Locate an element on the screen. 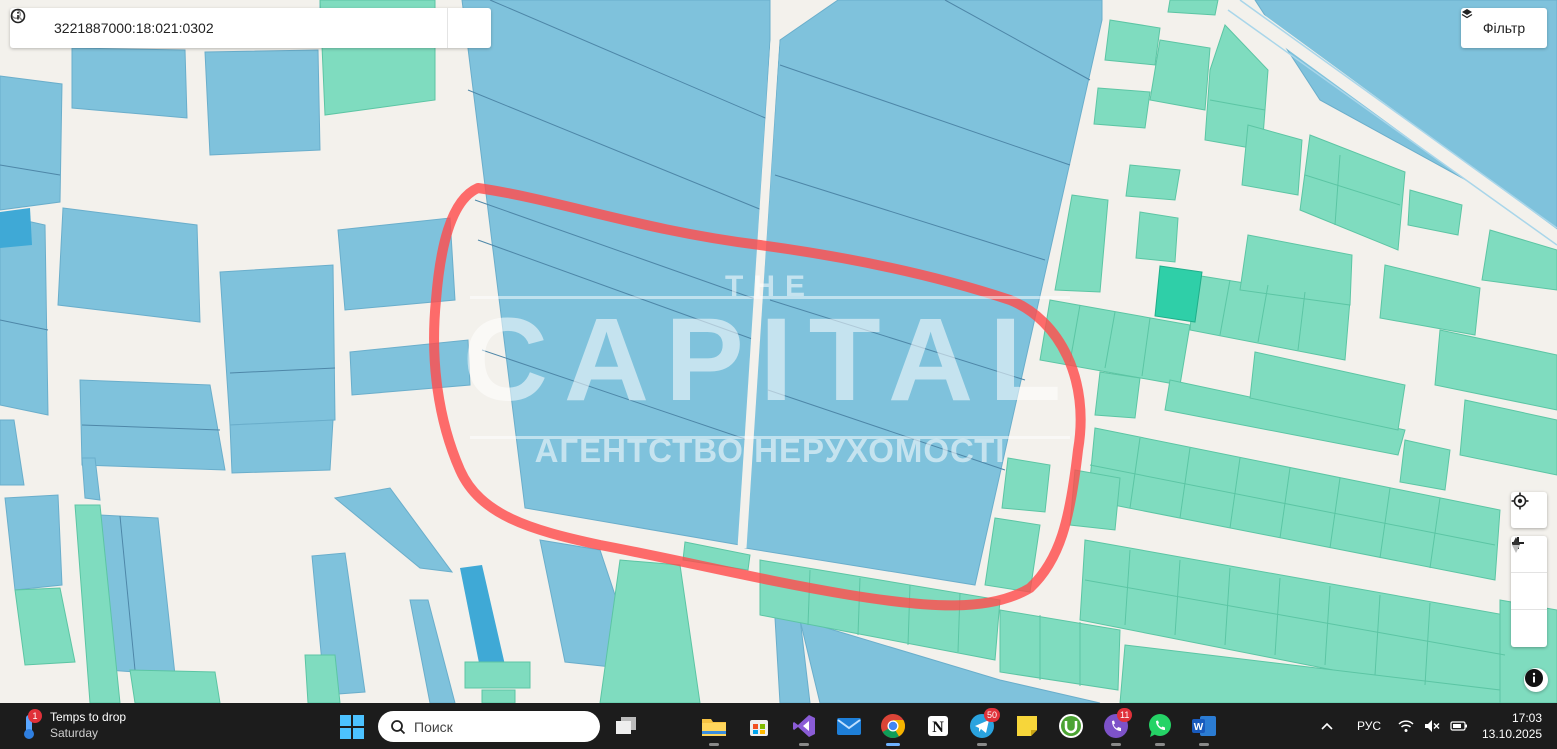 The width and height of the screenshot is (1557, 749). file-explorer-icon is located at coordinates (714, 729).